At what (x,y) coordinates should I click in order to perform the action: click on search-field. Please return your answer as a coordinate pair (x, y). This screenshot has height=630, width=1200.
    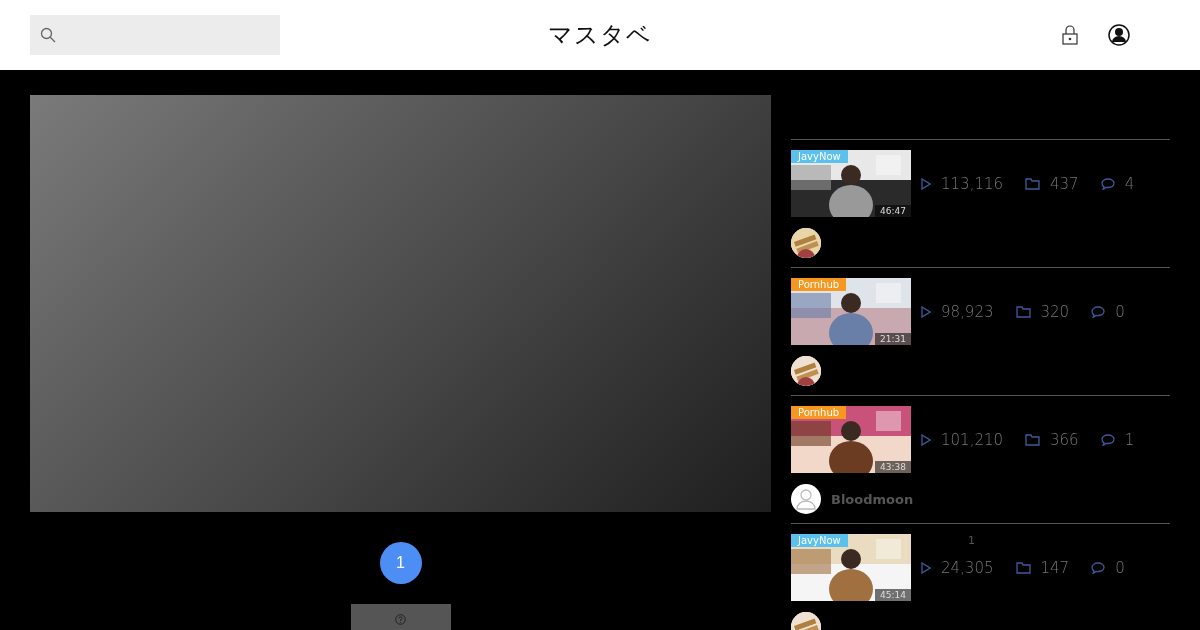
    Looking at the image, I should click on (155, 35).